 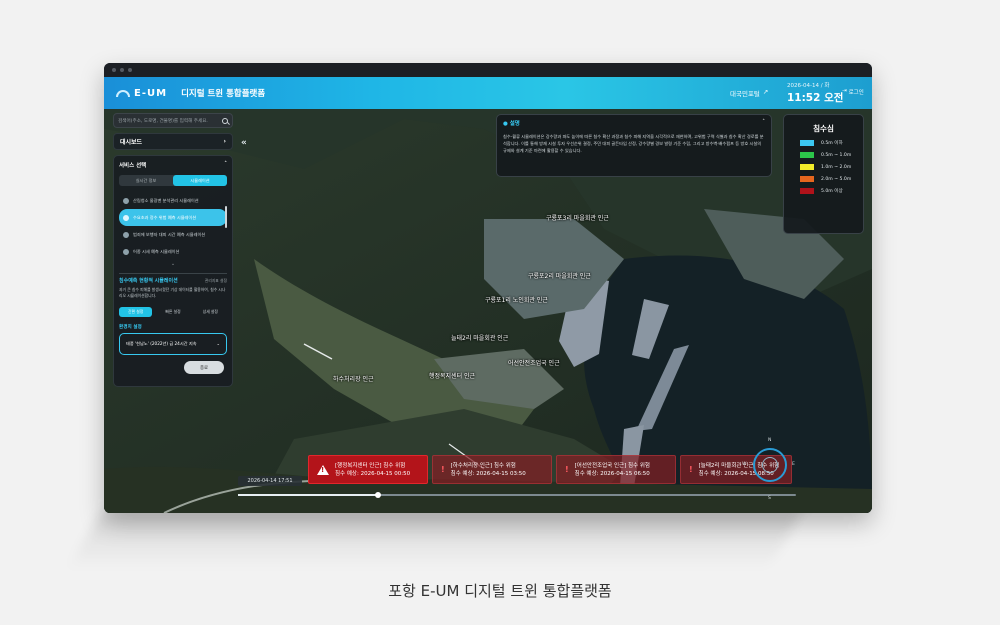 I want to click on mode-quick: 빠른 설정, so click(x=172, y=312).